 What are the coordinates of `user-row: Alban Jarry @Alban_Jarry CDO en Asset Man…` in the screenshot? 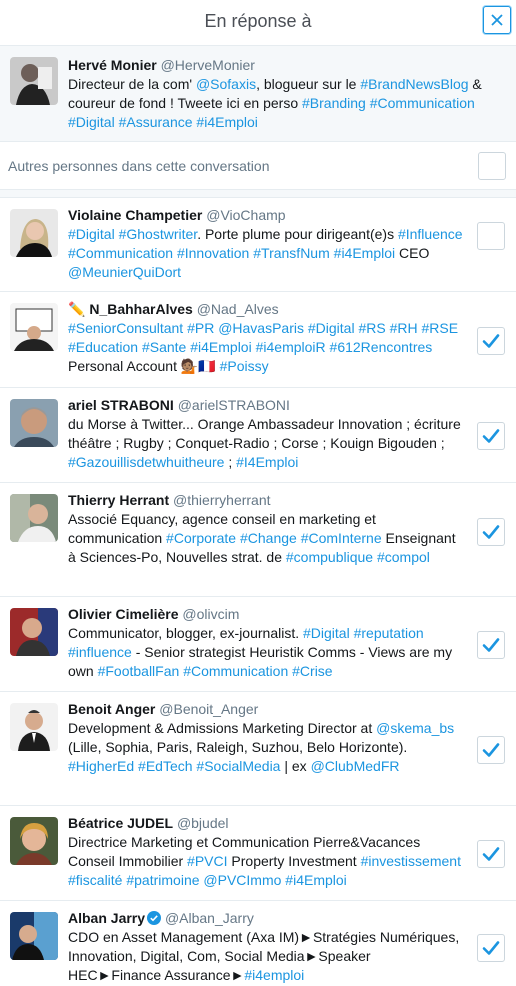 It's located at (258, 943).